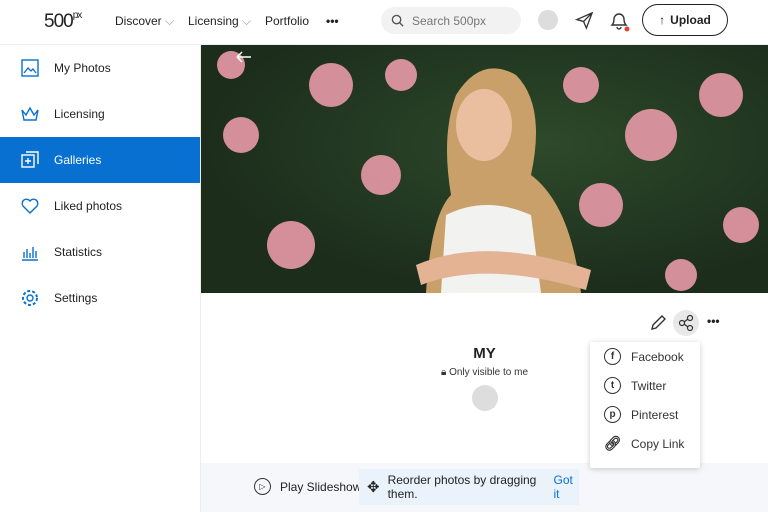 The width and height of the screenshot is (768, 512). I want to click on sidebar-item-liked-photos: Liked photos, so click(100, 206).